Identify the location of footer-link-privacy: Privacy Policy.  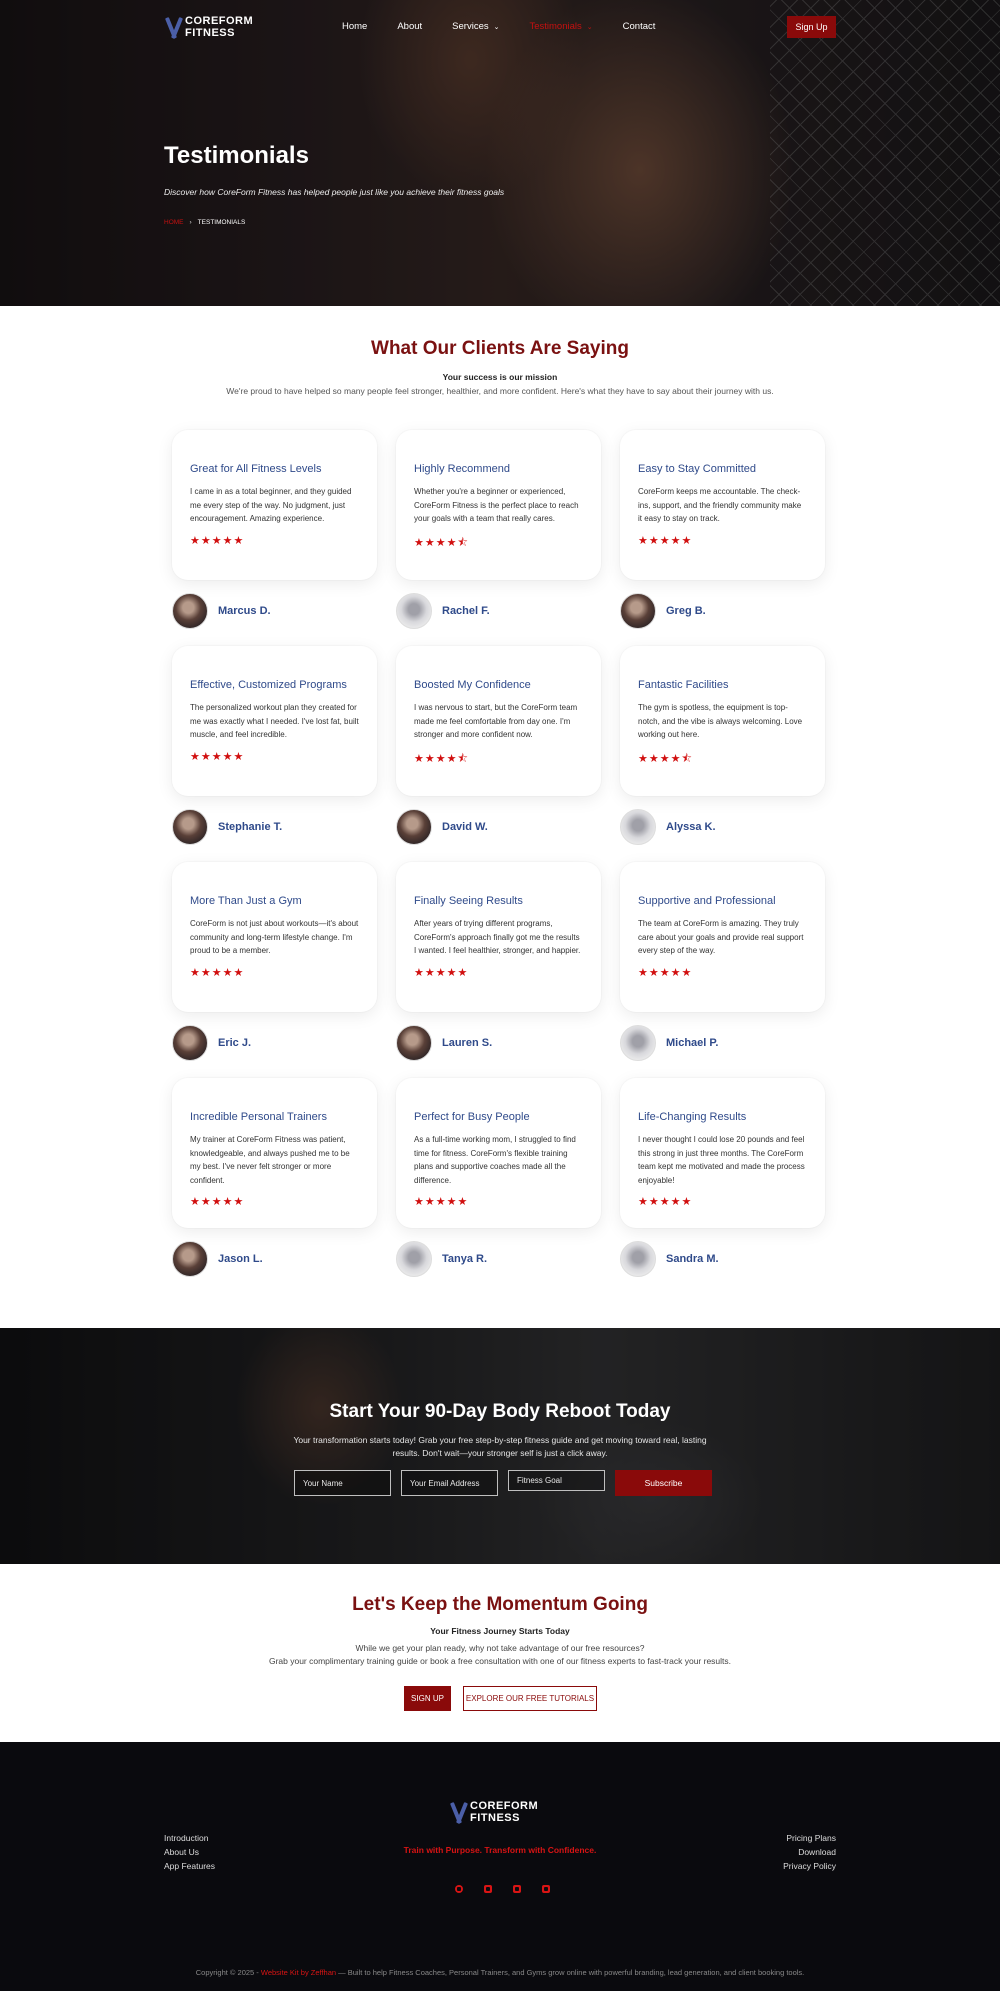
(809, 1866).